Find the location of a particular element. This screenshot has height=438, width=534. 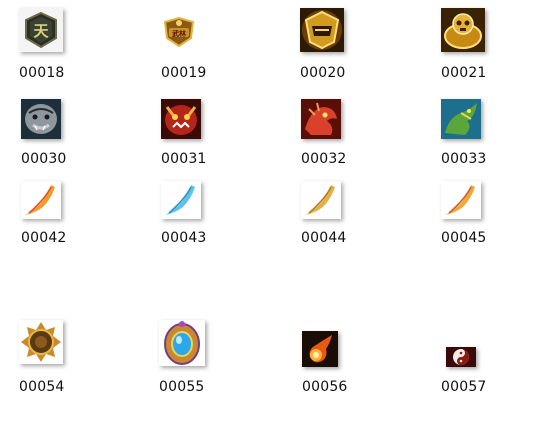

gold-shield-emblem-icon is located at coordinates (322, 30).